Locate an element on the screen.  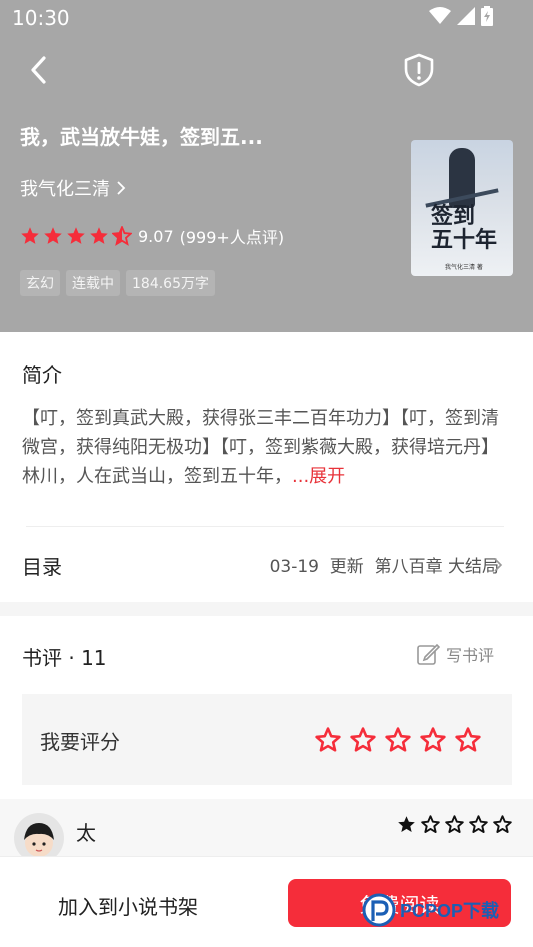
rate-stars is located at coordinates (398, 740).